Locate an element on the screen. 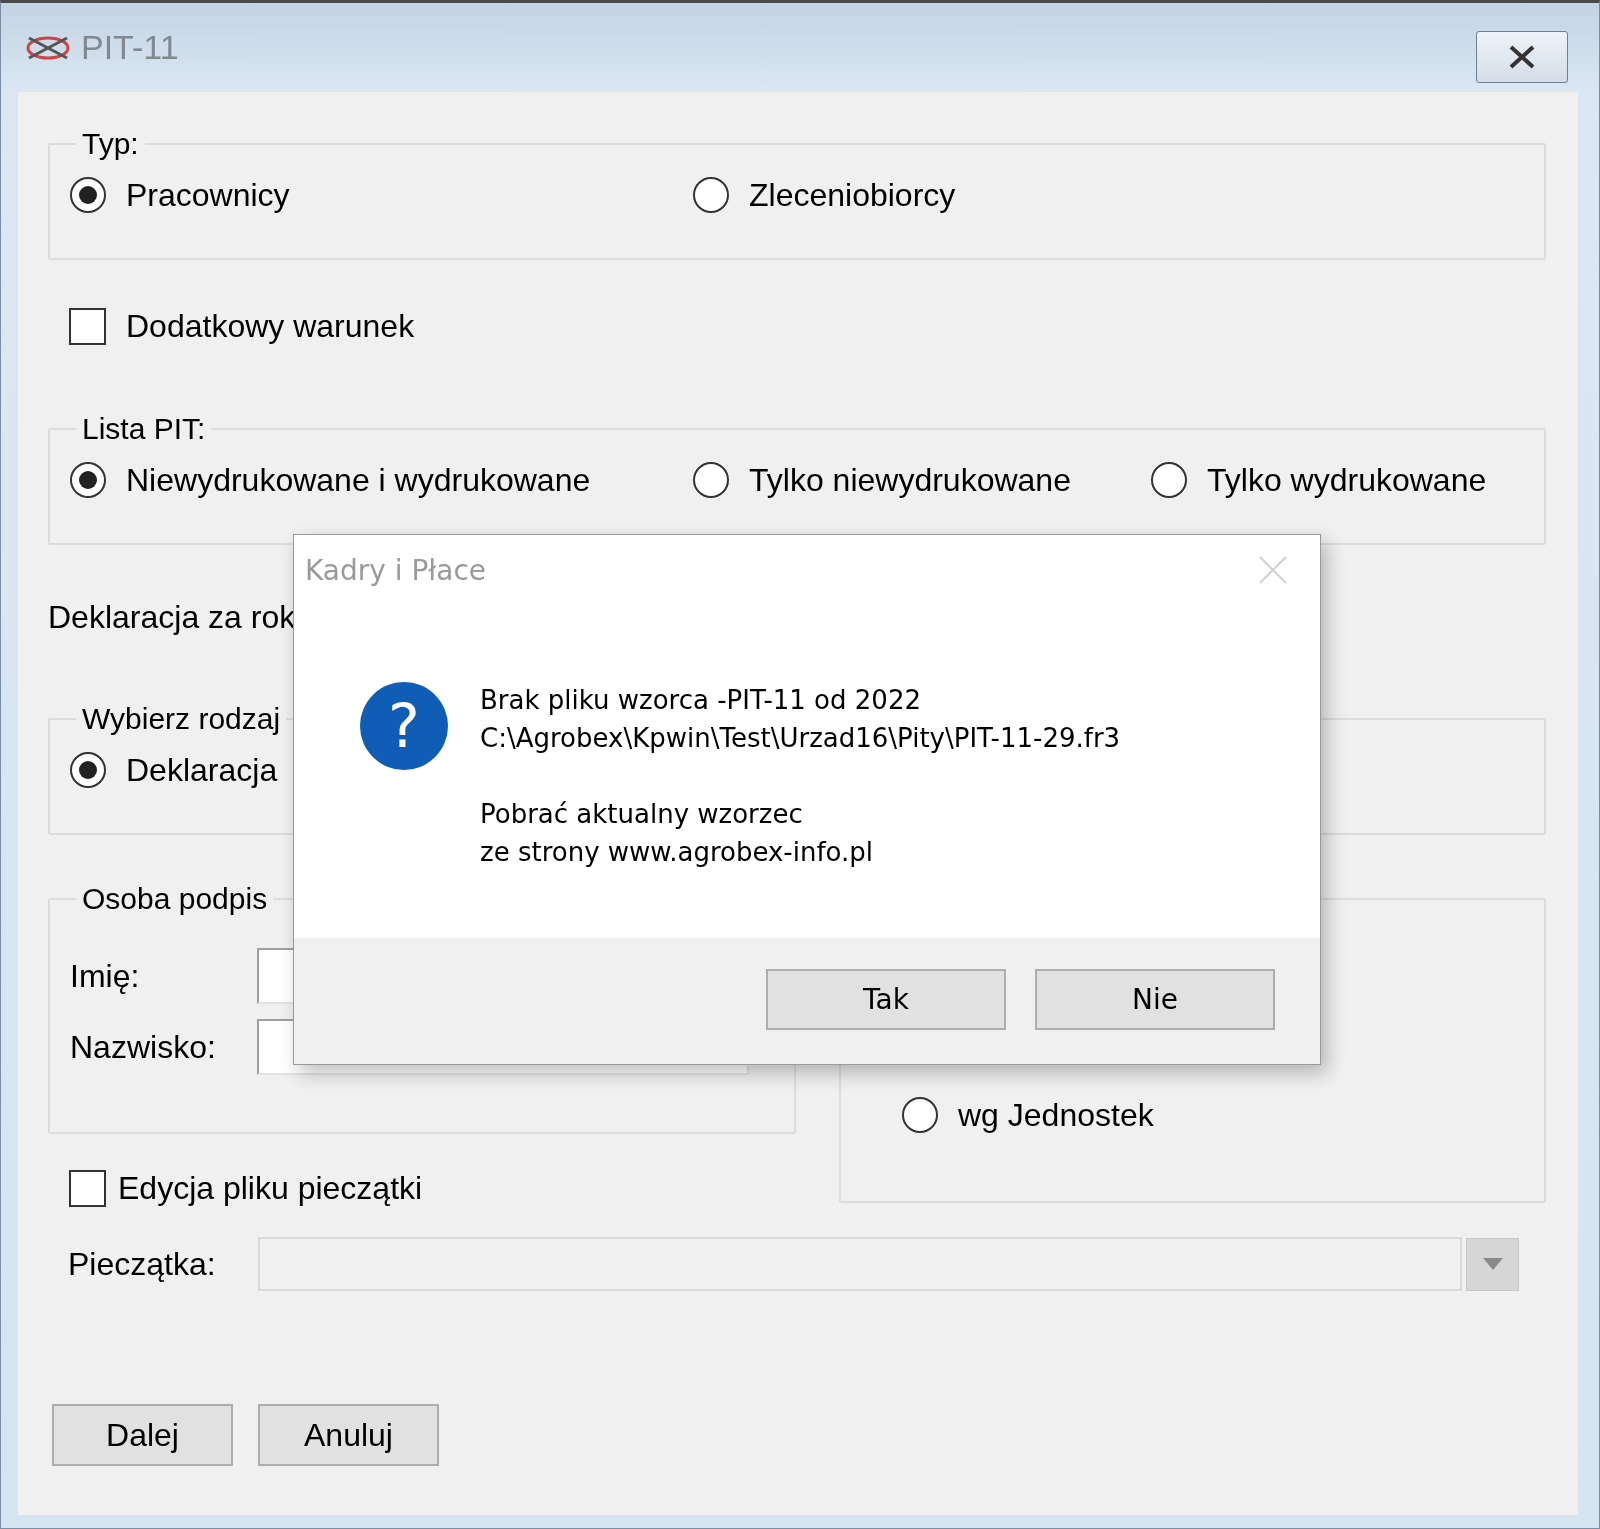 The width and height of the screenshot is (1600, 1529). radio-label: wg Jednostek is located at coordinates (1056, 1115).